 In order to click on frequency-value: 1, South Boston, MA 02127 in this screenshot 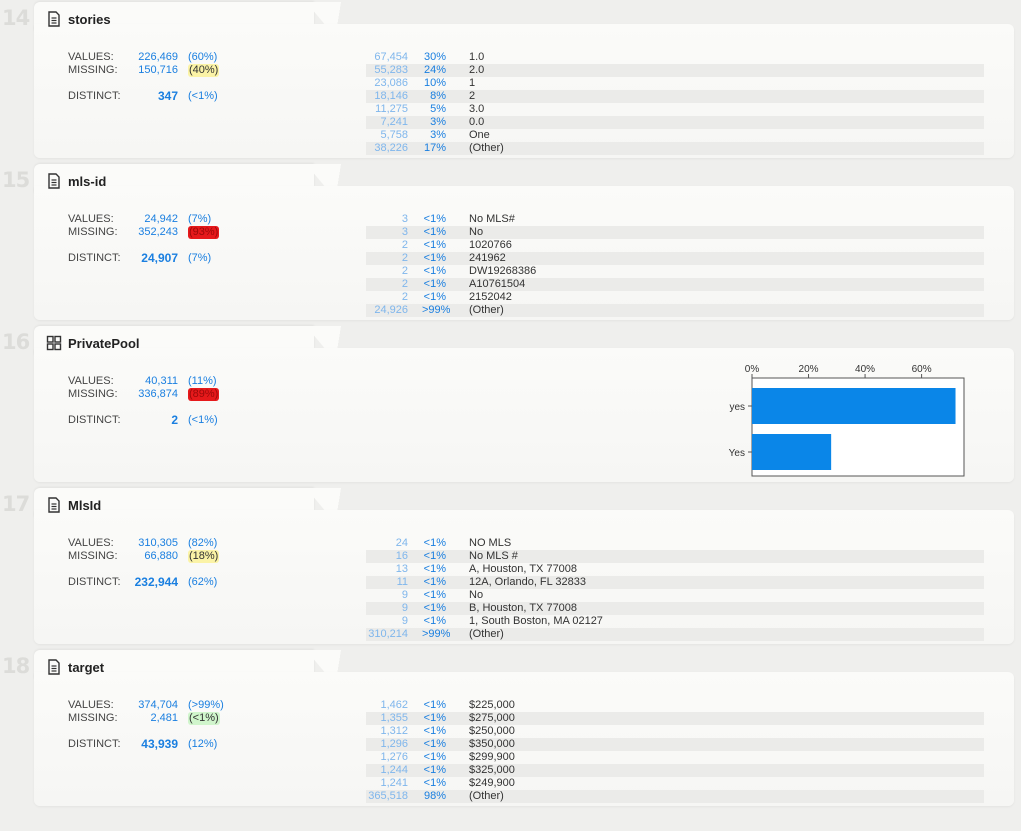, I will do `click(536, 621)`.